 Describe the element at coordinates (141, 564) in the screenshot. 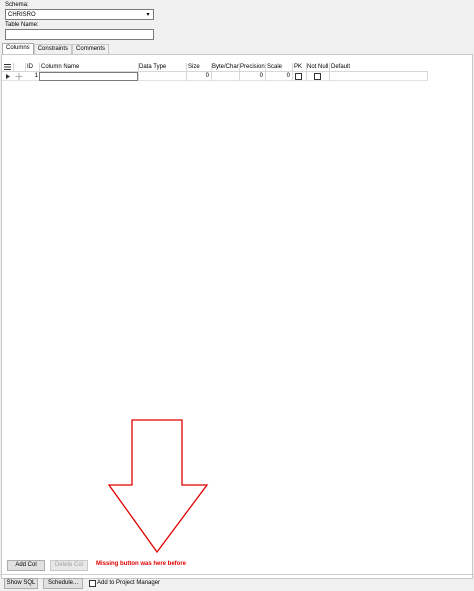

I see `annotation-note: Missing button was here before` at that location.